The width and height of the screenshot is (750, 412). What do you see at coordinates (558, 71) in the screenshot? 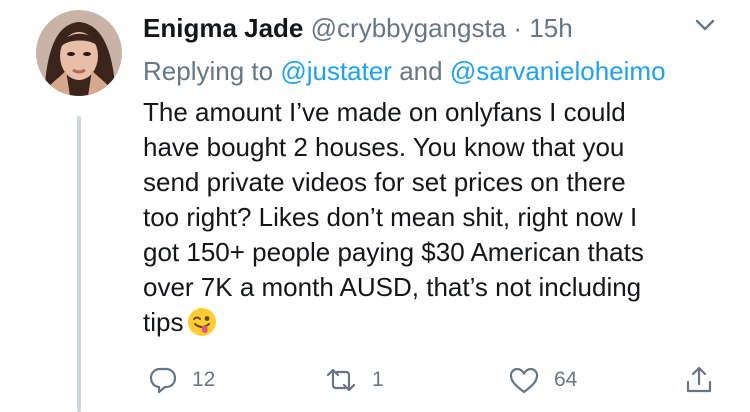
I see `mention-link: @sarvanieloheimo` at bounding box center [558, 71].